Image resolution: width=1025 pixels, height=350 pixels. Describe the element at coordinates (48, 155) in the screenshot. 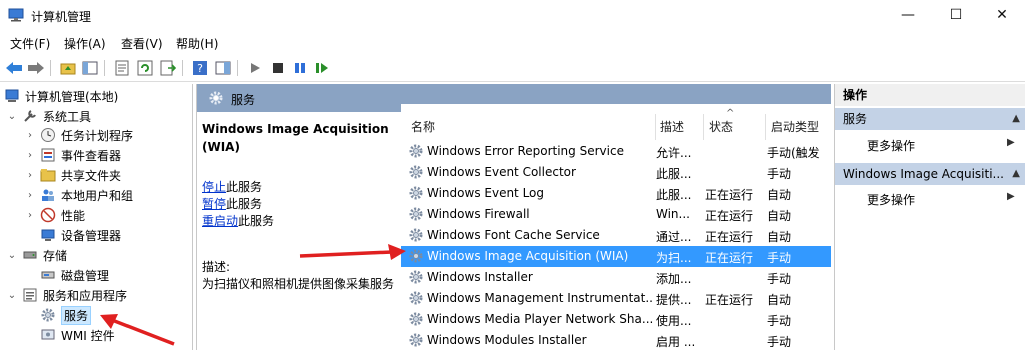

I see `event-viewer-icon` at that location.